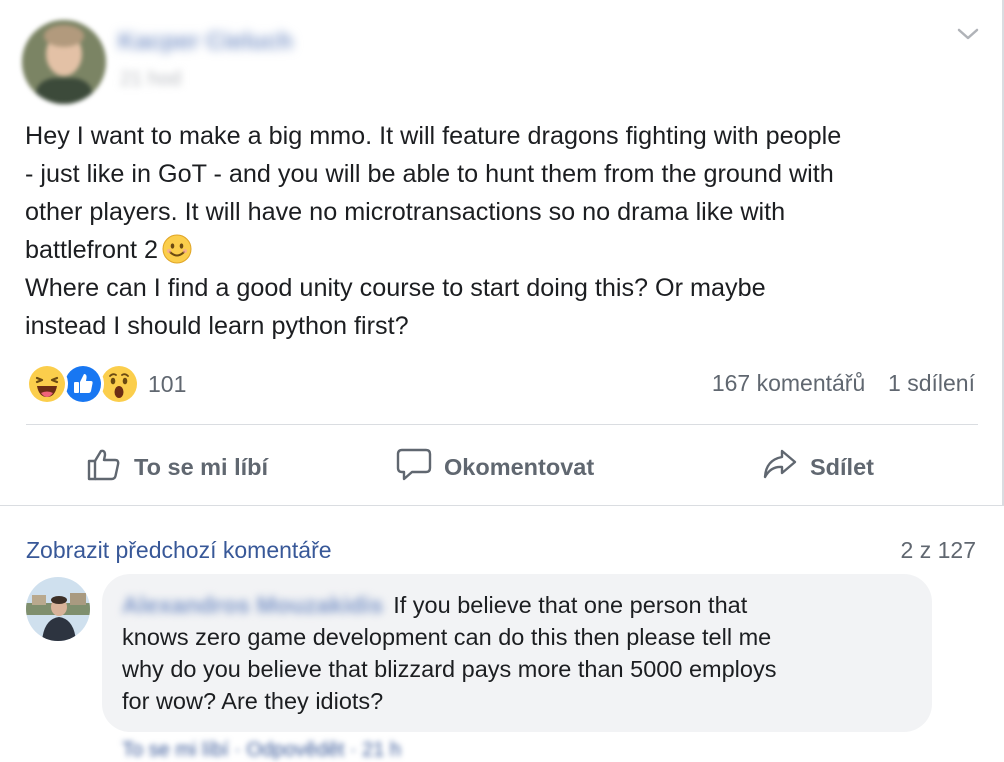 The width and height of the screenshot is (1004, 762). I want to click on author-avatar, so click(64, 62).